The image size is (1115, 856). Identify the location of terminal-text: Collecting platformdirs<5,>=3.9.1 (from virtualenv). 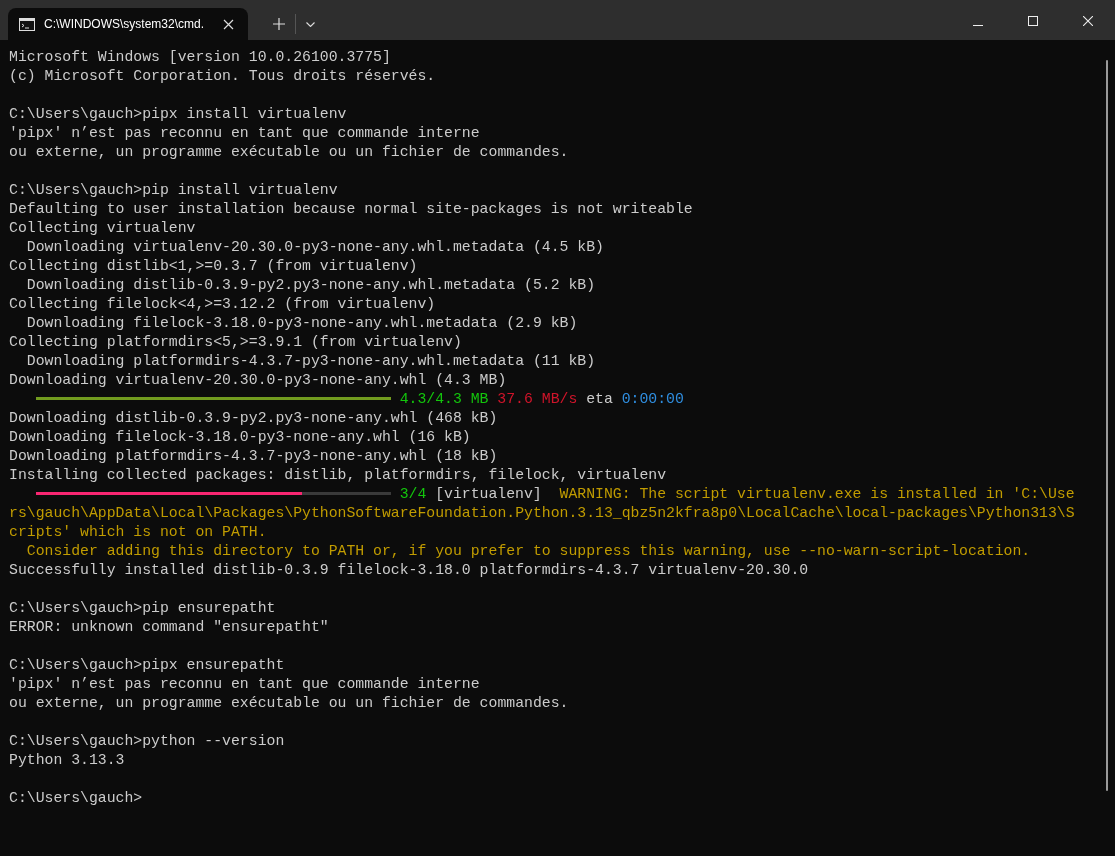
(235, 342).